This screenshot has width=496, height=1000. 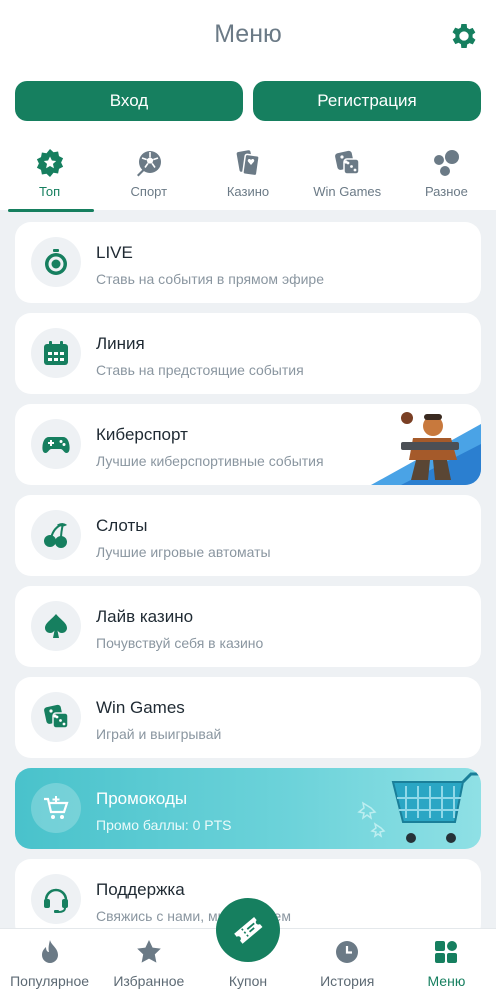 What do you see at coordinates (122, 525) in the screenshot?
I see `menu-item-title: Слоты` at bounding box center [122, 525].